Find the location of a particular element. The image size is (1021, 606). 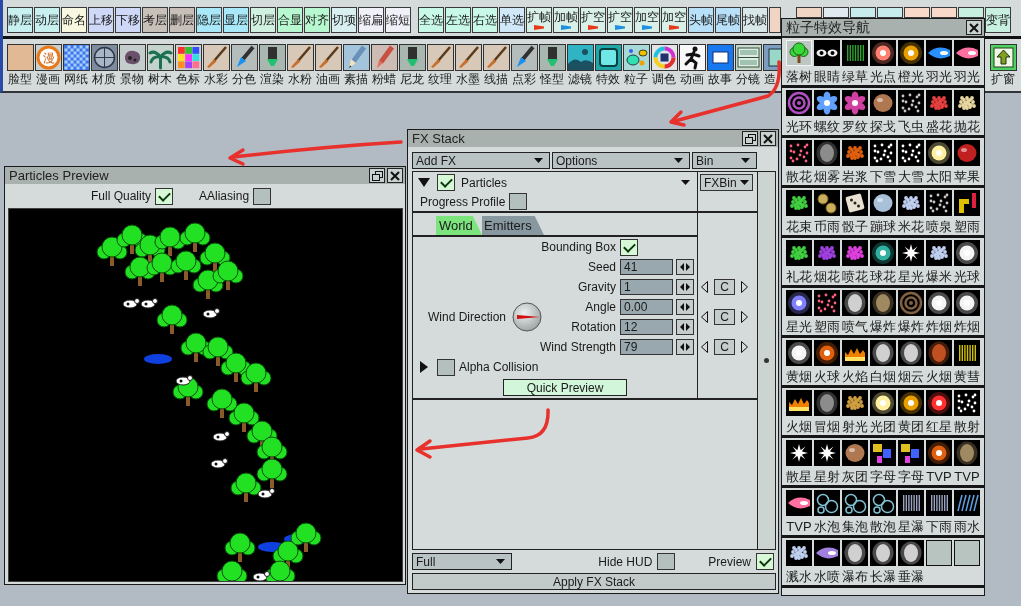

toolbar-button: 左选 is located at coordinates (458, 20).